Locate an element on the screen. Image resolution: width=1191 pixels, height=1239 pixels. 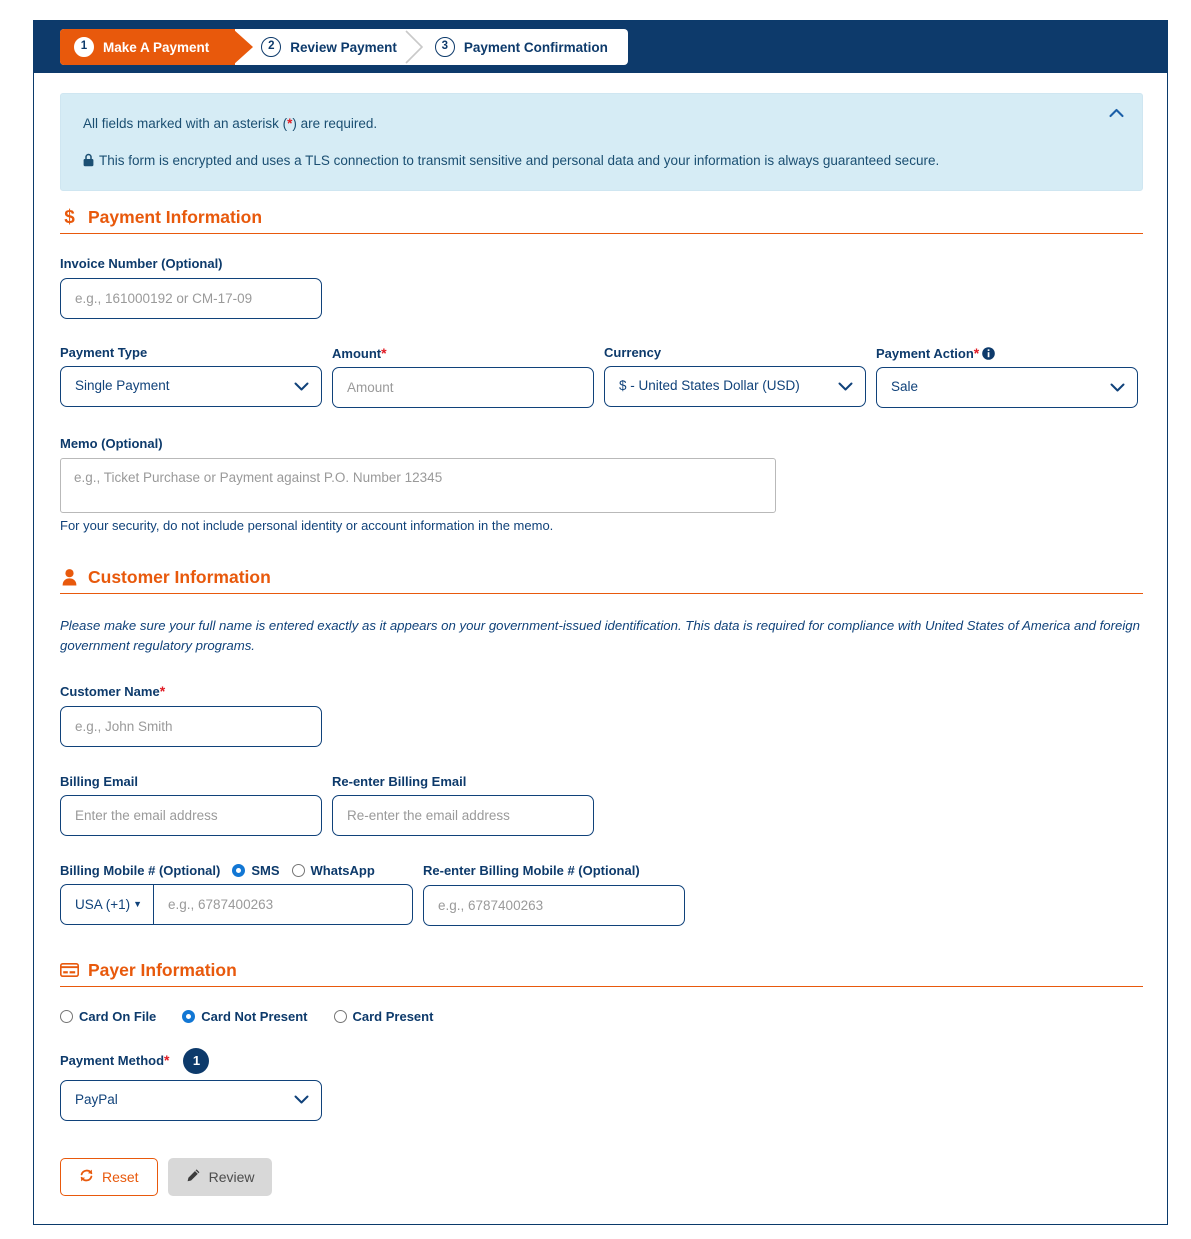
radio-whatsapp-dot is located at coordinates (298, 871).